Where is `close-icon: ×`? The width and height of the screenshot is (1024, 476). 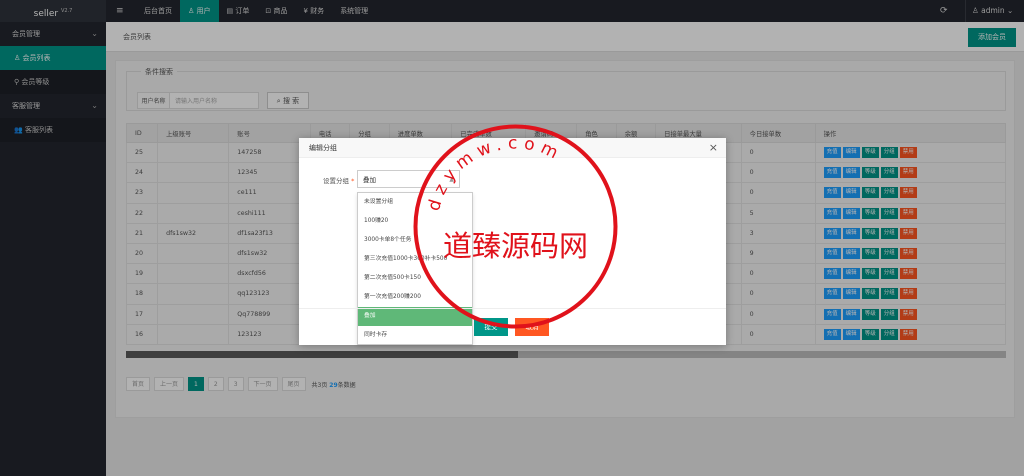
close-icon: × is located at coordinates (713, 148).